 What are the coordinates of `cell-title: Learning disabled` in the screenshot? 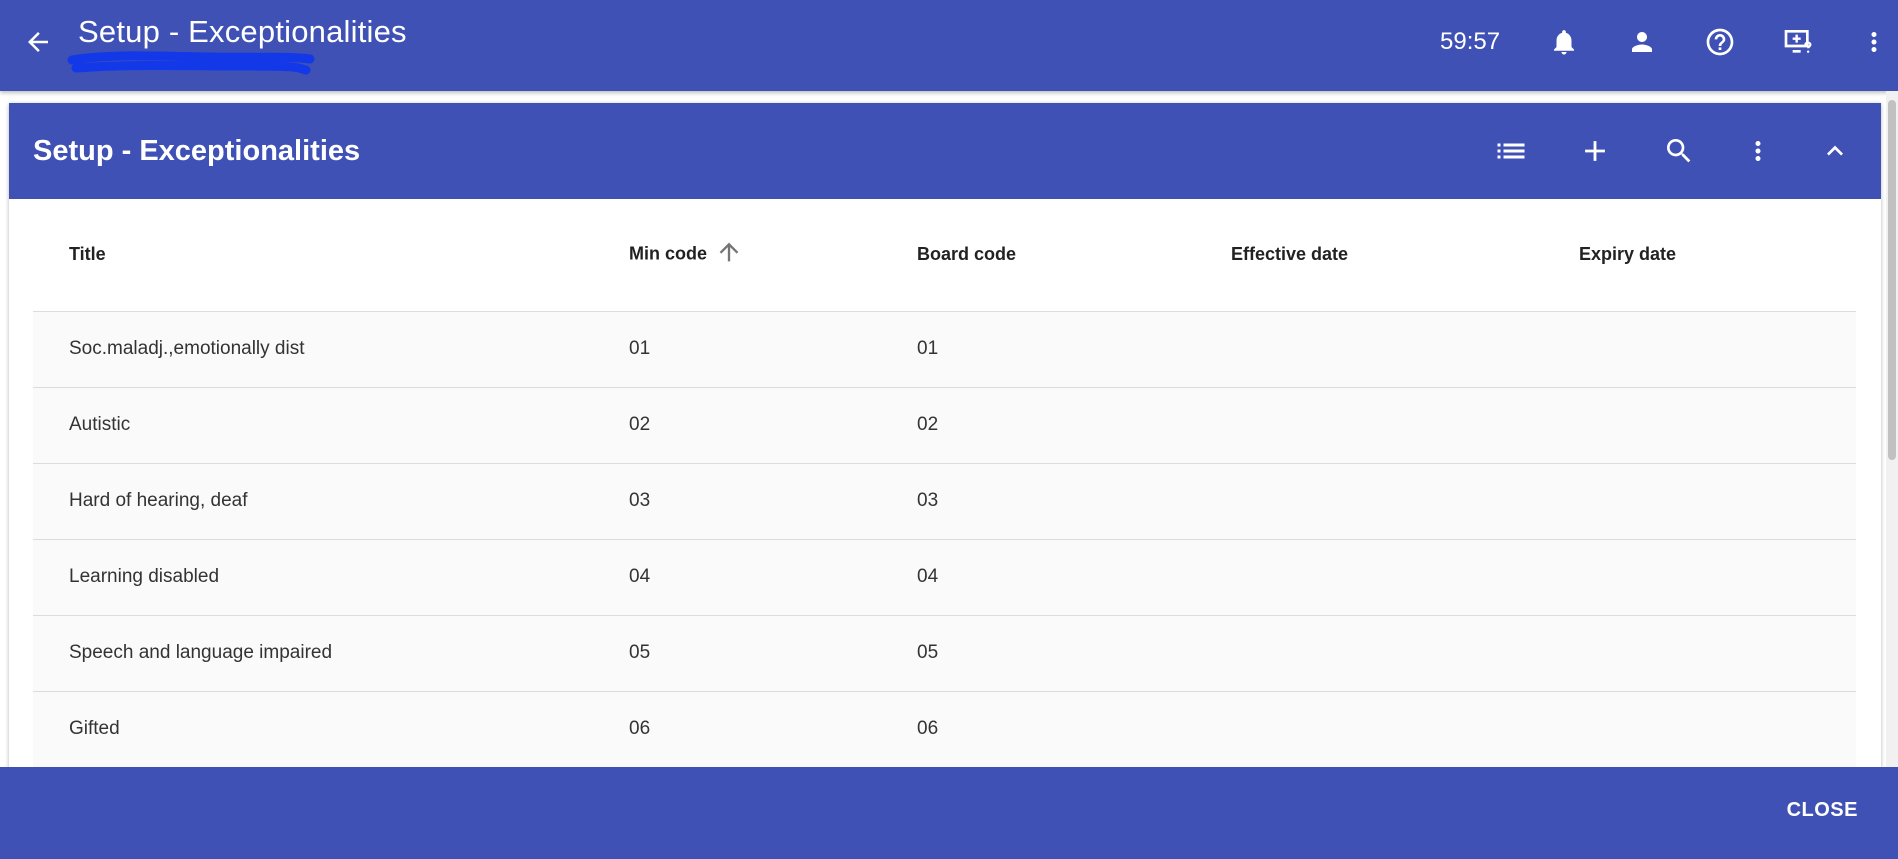 It's located at (313, 577).